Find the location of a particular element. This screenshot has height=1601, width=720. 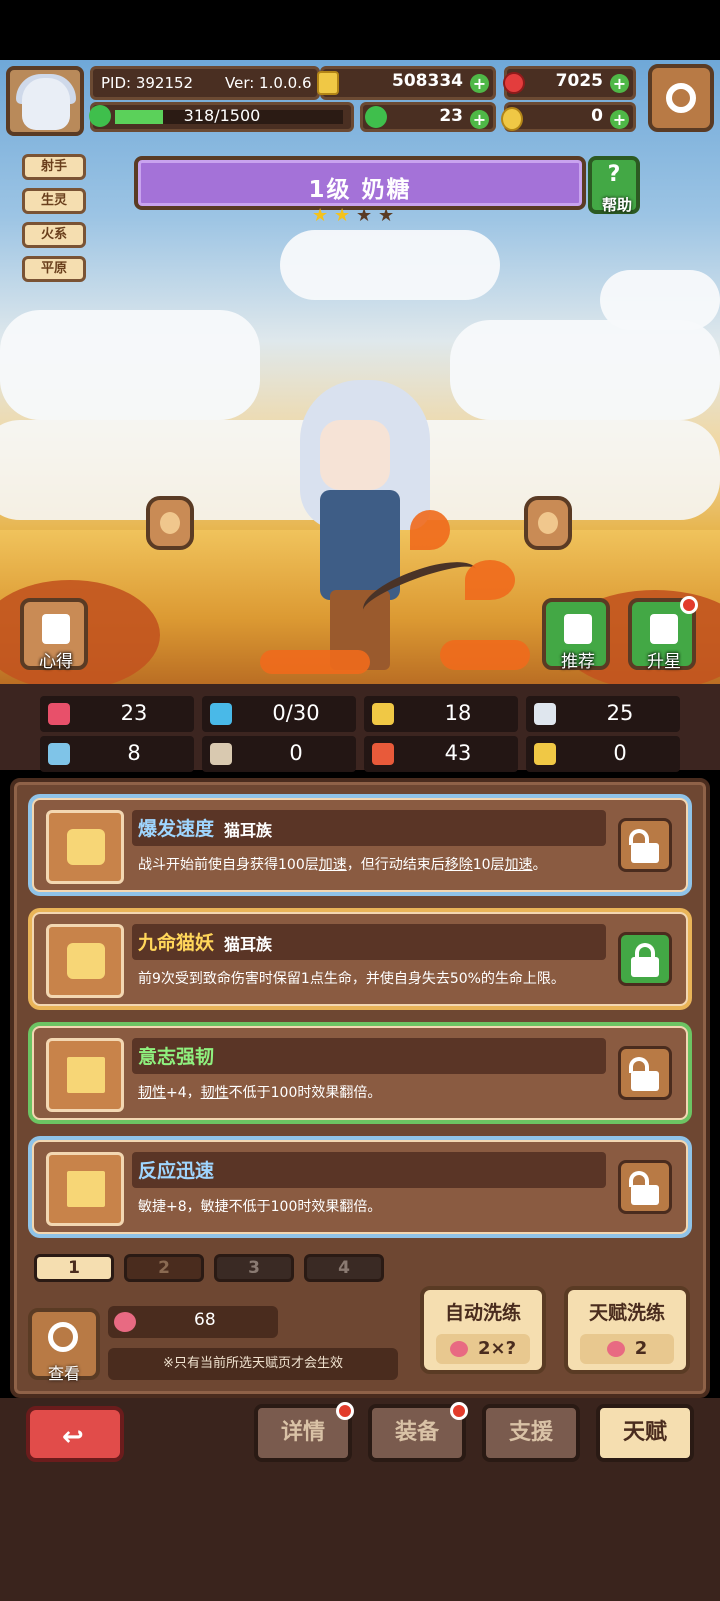

version-text: Ver: 1.0.0.6 is located at coordinates (268, 83).